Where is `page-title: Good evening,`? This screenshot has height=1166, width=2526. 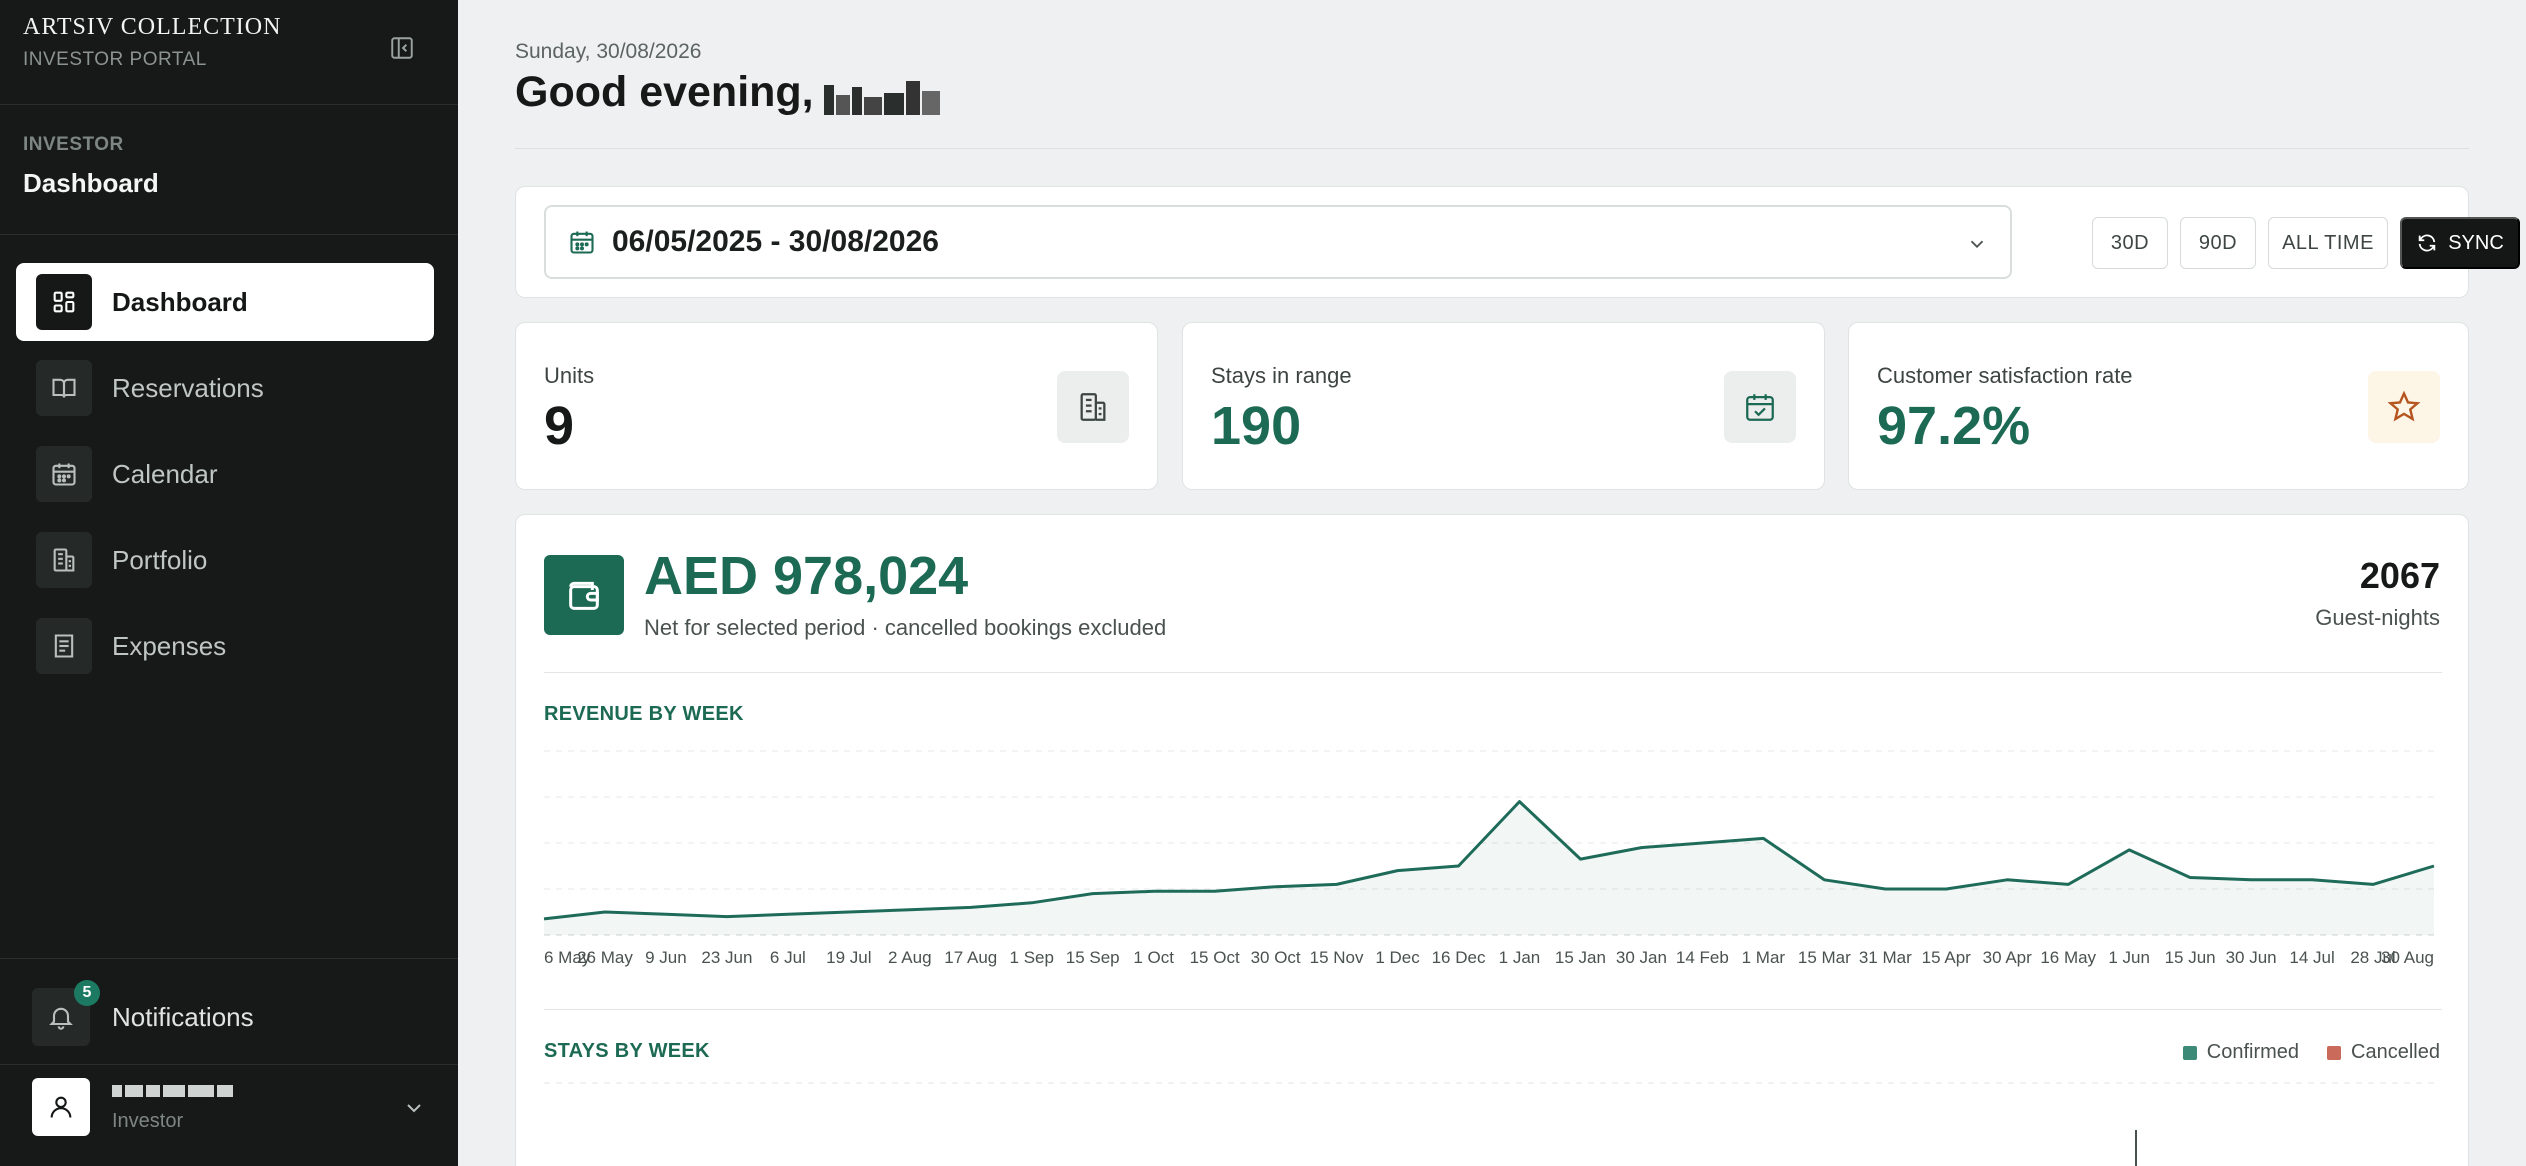
page-title: Good evening, is located at coordinates (727, 92).